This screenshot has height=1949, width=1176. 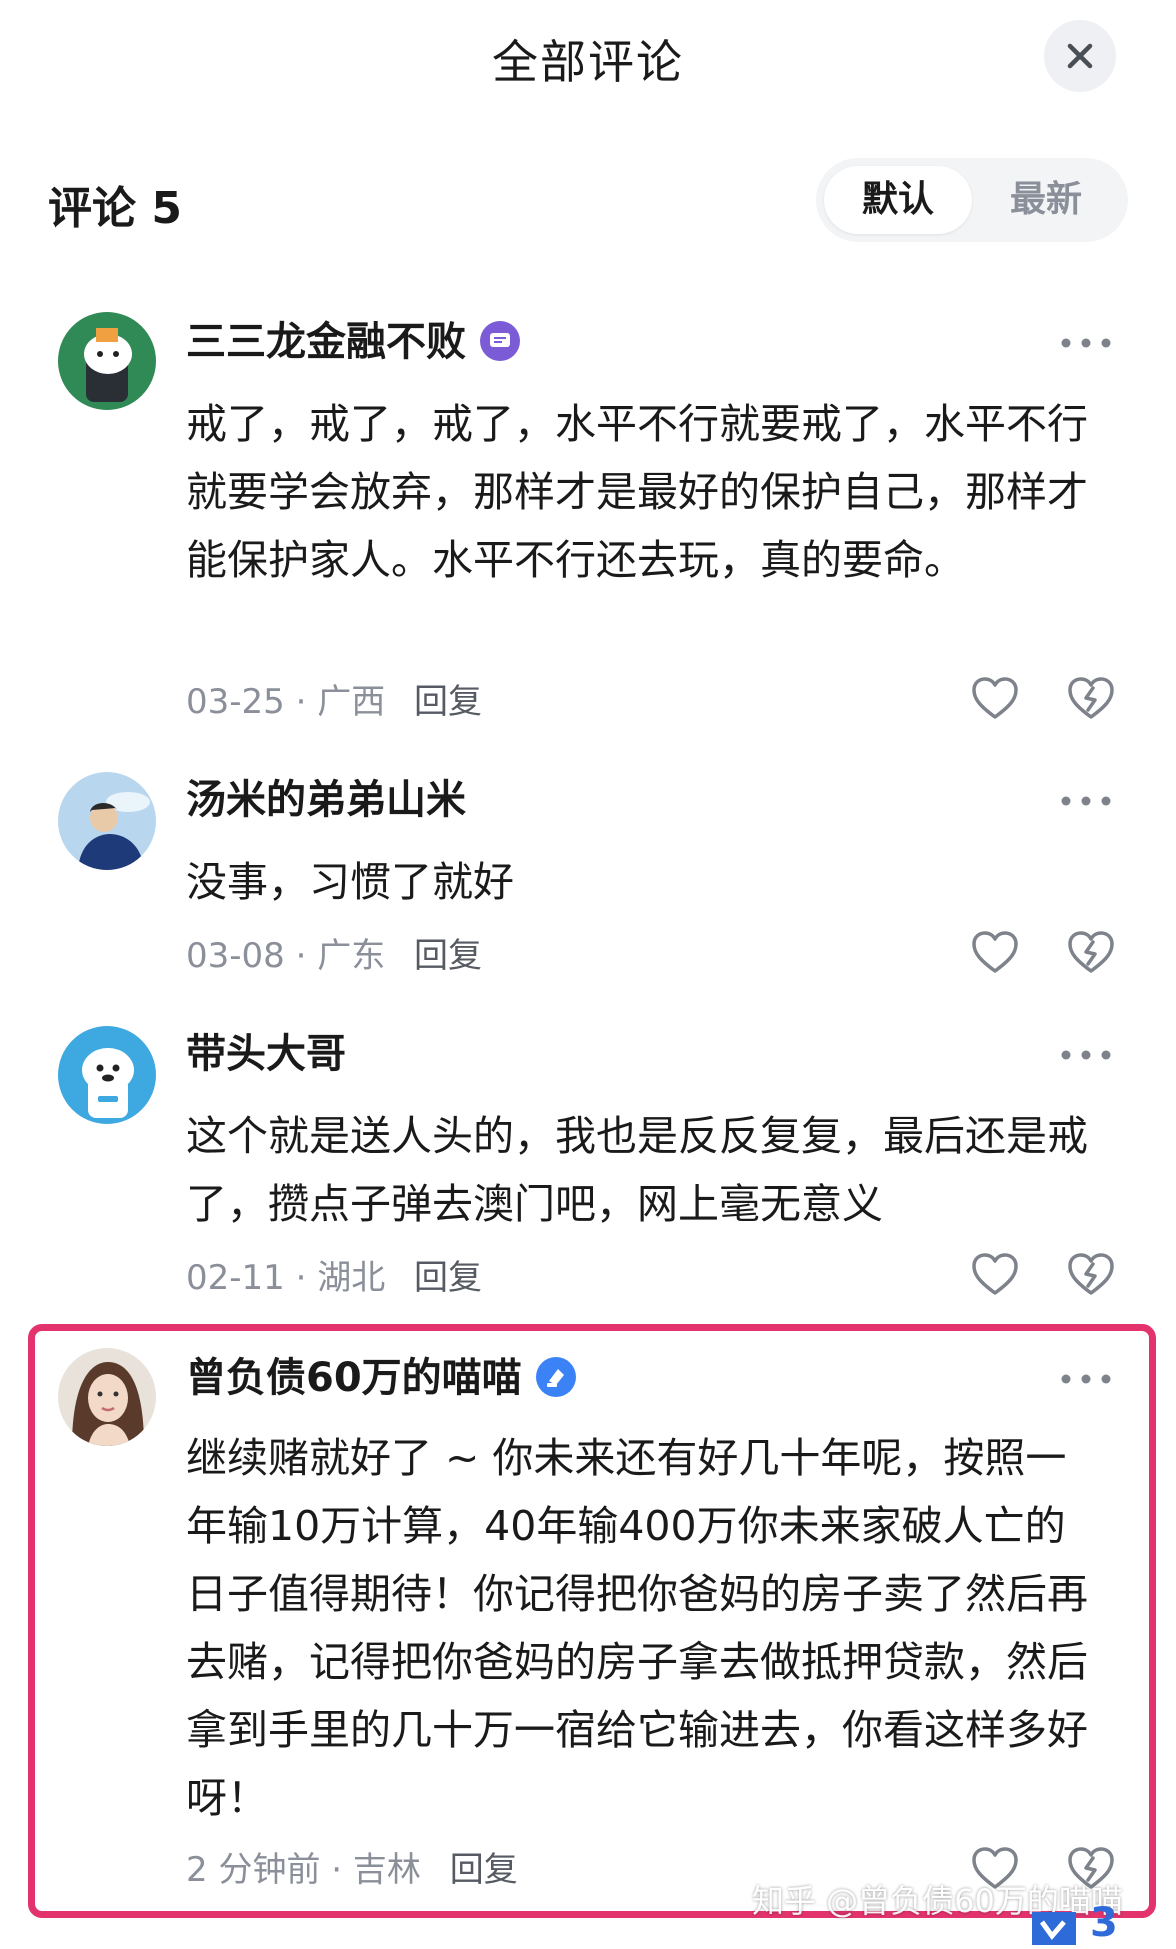 What do you see at coordinates (637, 1170) in the screenshot?
I see `comment-text: 这个就是送人头的，我也是反反复复，最后还是戒了，攒点子弹去澳门吧，网上毫无意义` at bounding box center [637, 1170].